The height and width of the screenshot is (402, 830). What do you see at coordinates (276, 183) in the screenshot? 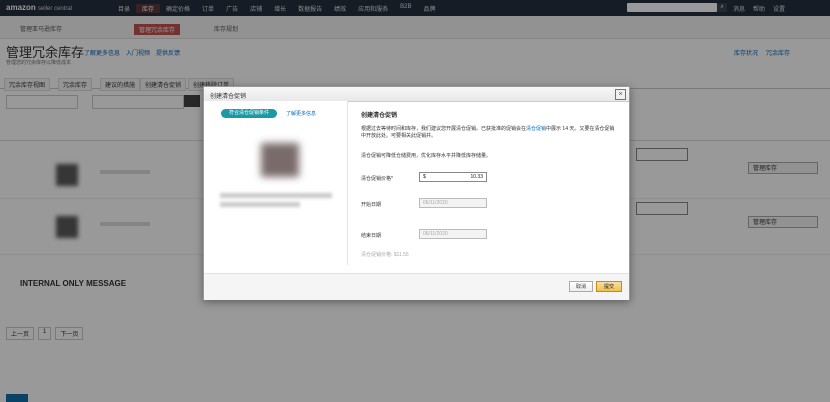
I see `product-pane: 符合清仓促销条件 了解更多信息` at bounding box center [276, 183].